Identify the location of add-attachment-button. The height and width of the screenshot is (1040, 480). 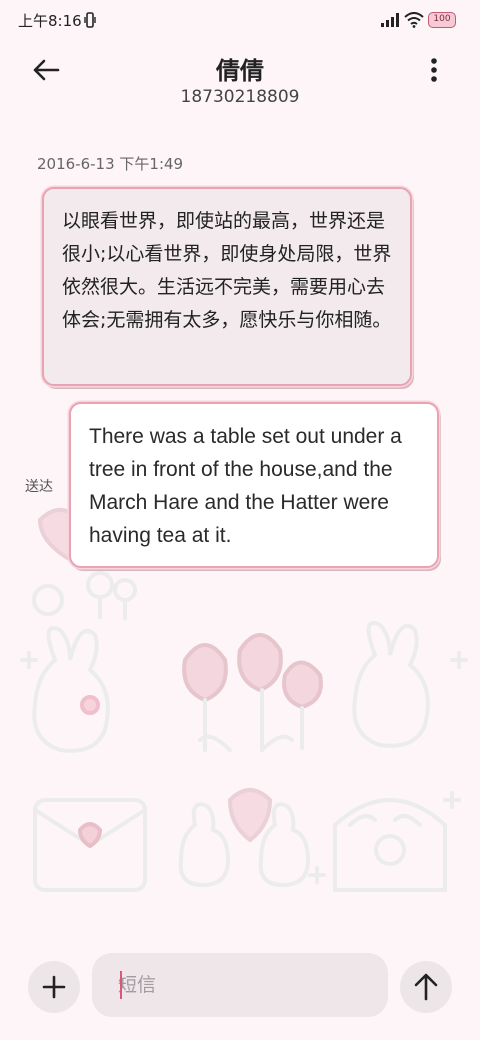
(54, 987).